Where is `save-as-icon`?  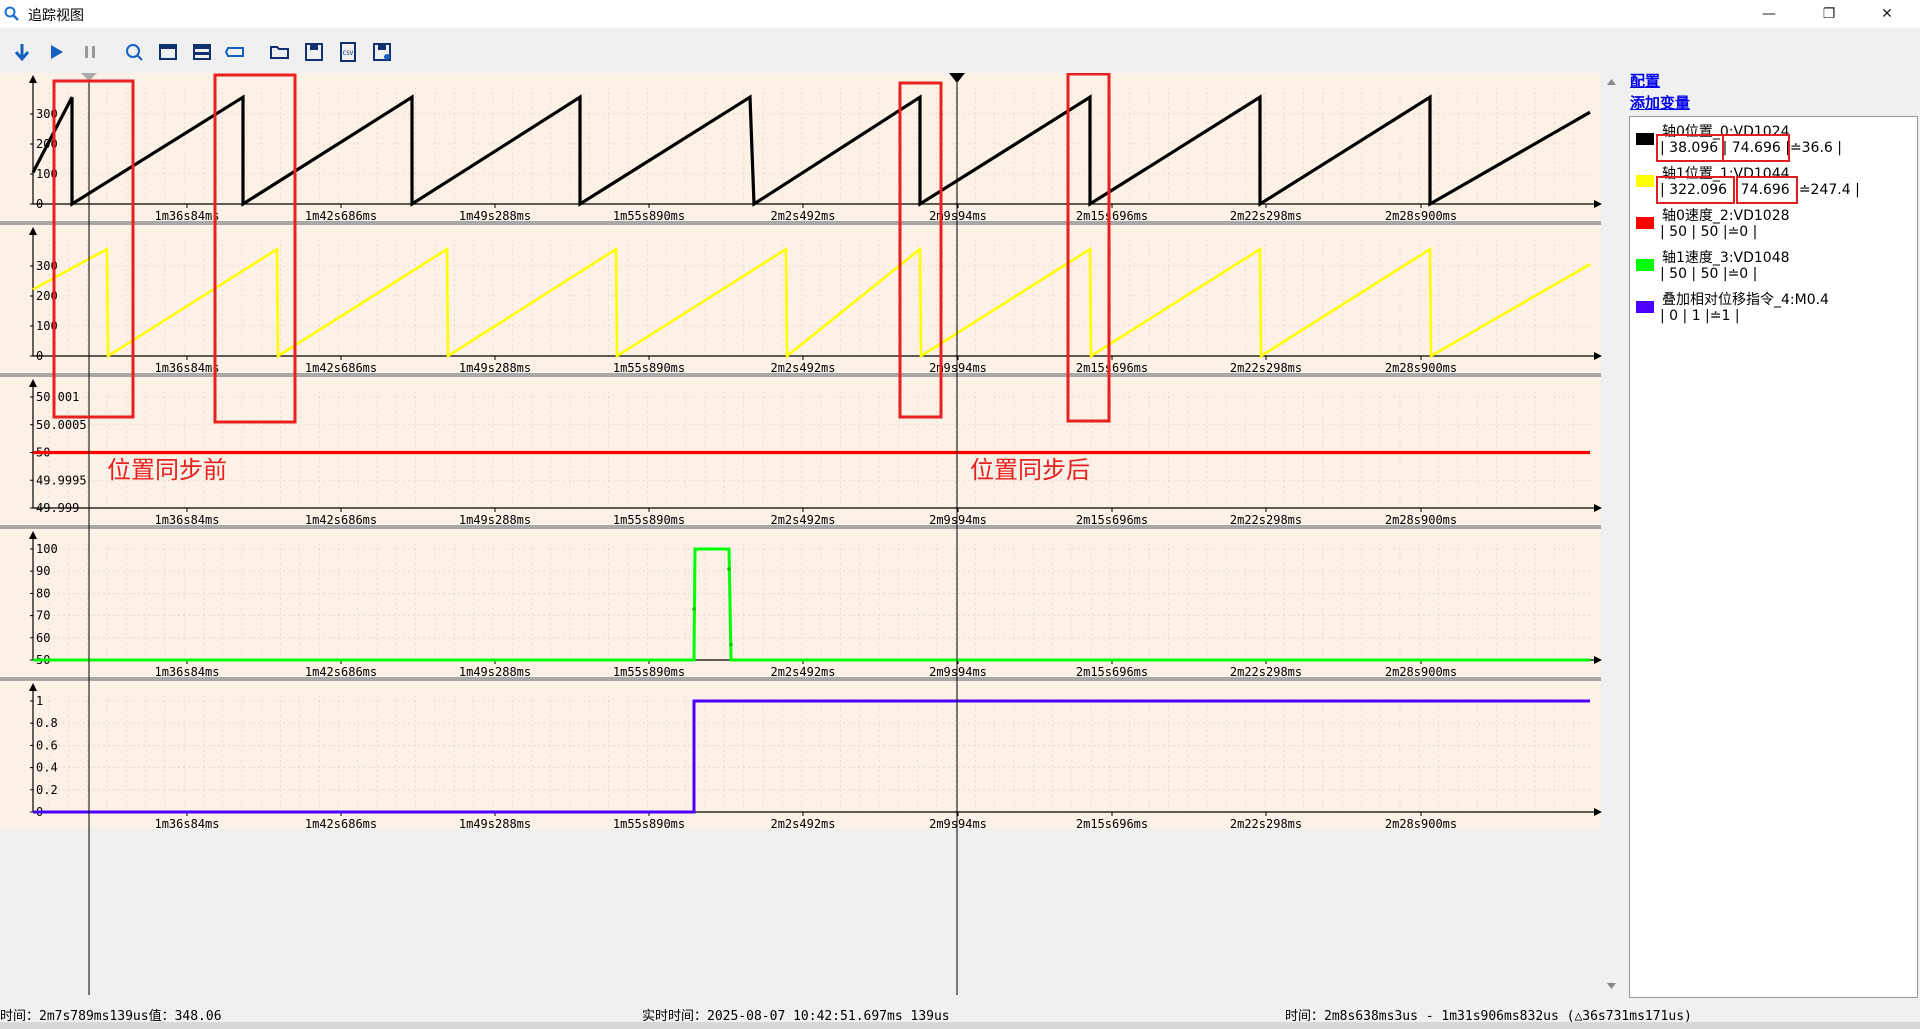 save-as-icon is located at coordinates (382, 52).